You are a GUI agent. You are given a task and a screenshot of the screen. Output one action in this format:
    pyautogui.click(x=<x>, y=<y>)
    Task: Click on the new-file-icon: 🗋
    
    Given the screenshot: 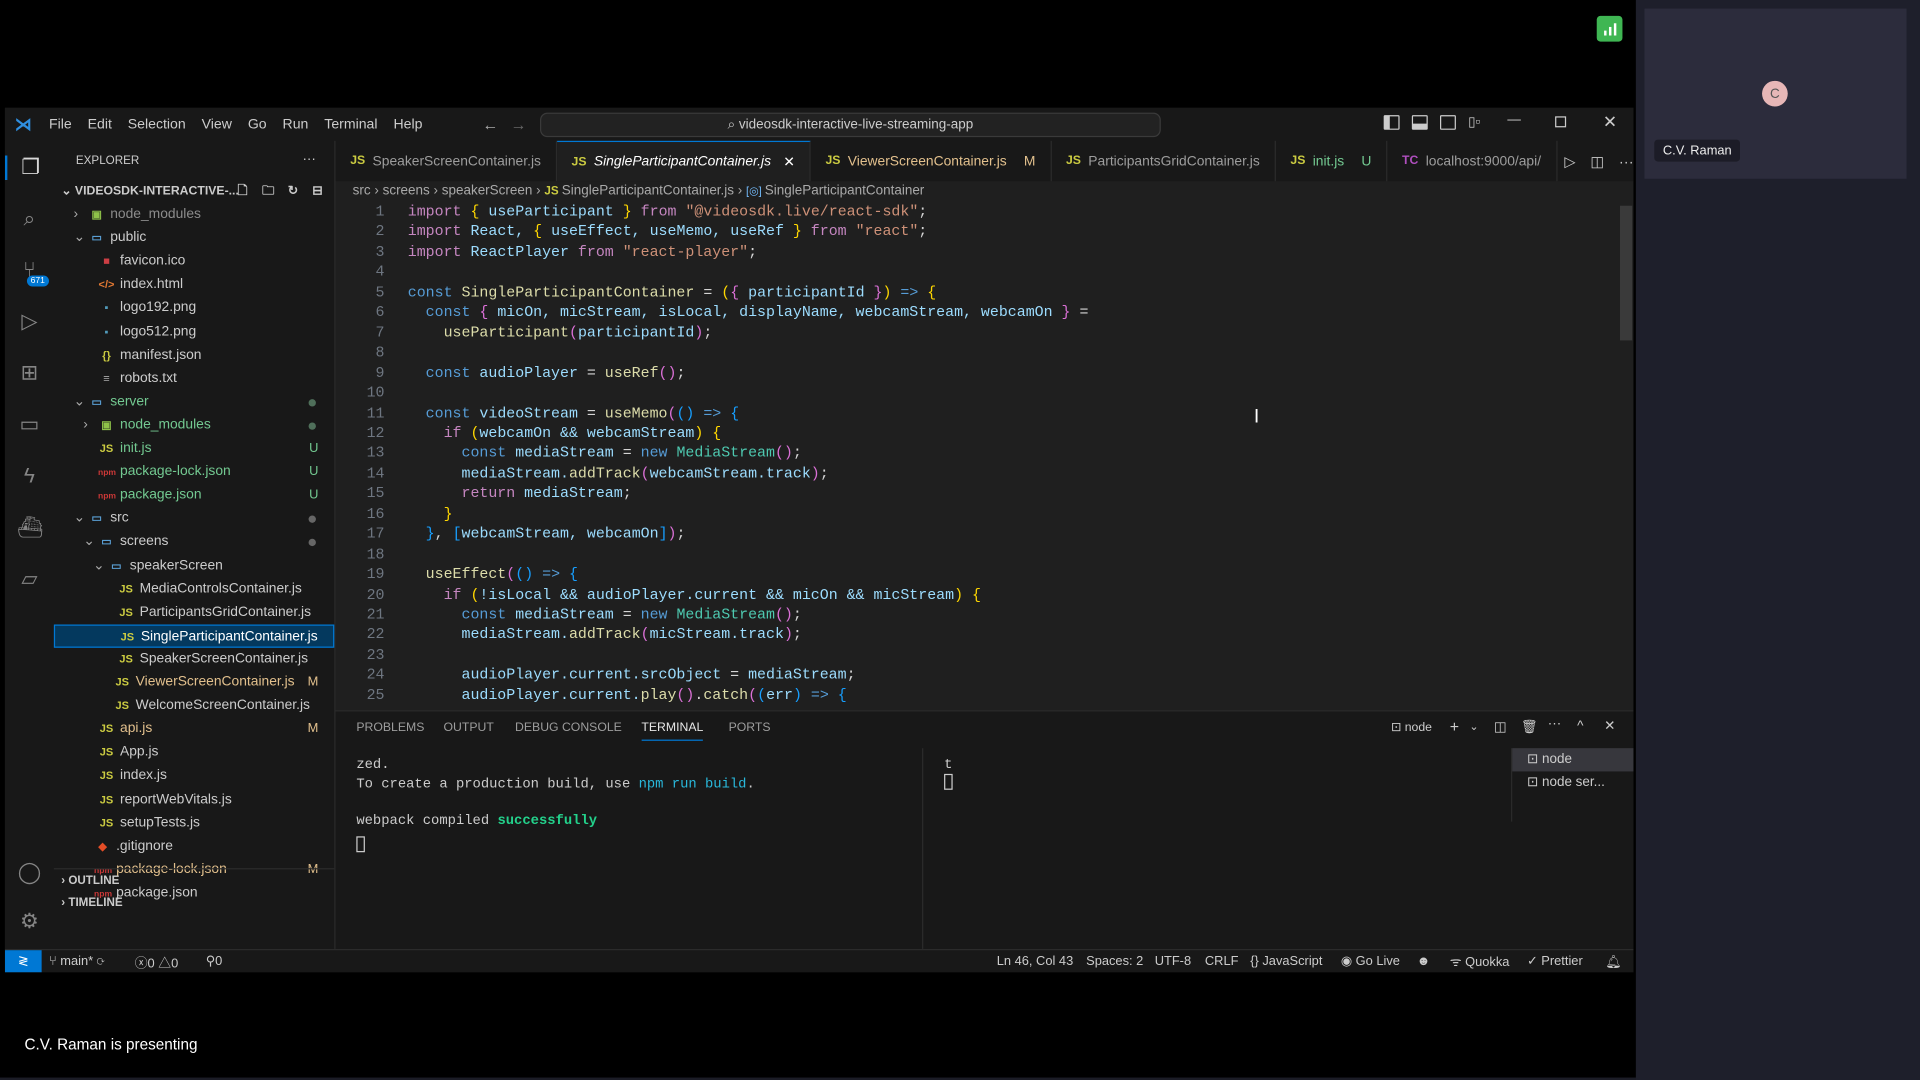 What is the action you would take?
    pyautogui.click(x=243, y=191)
    